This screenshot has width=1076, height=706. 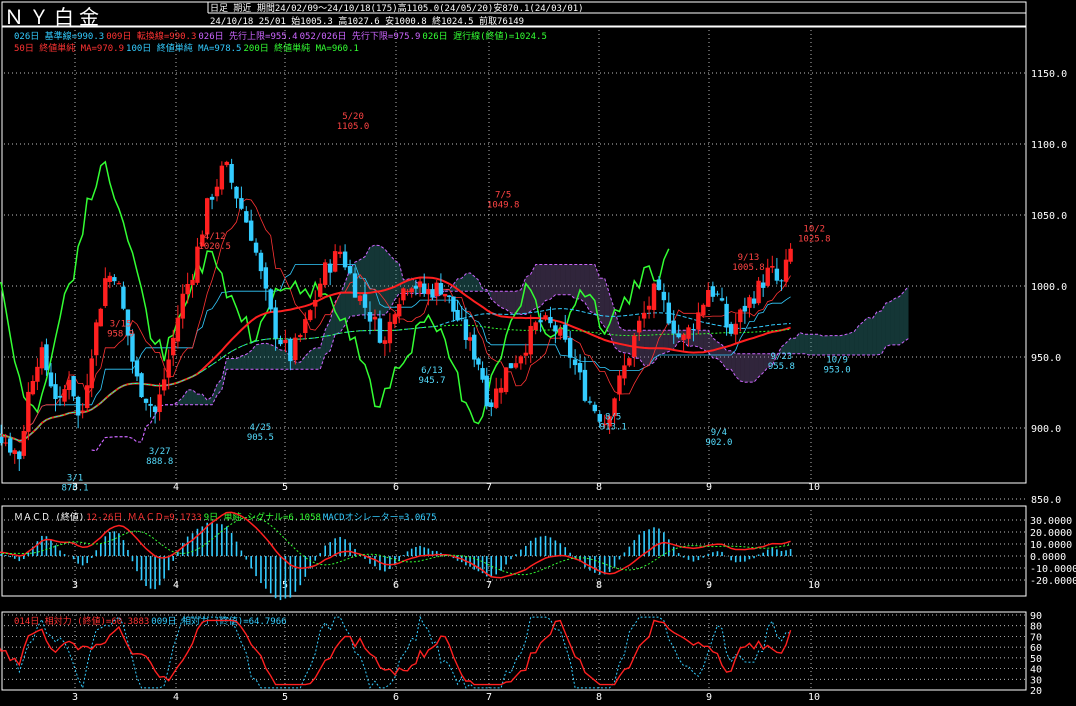 What do you see at coordinates (396, 652) in the screenshot?
I see `rsi14-line` at bounding box center [396, 652].